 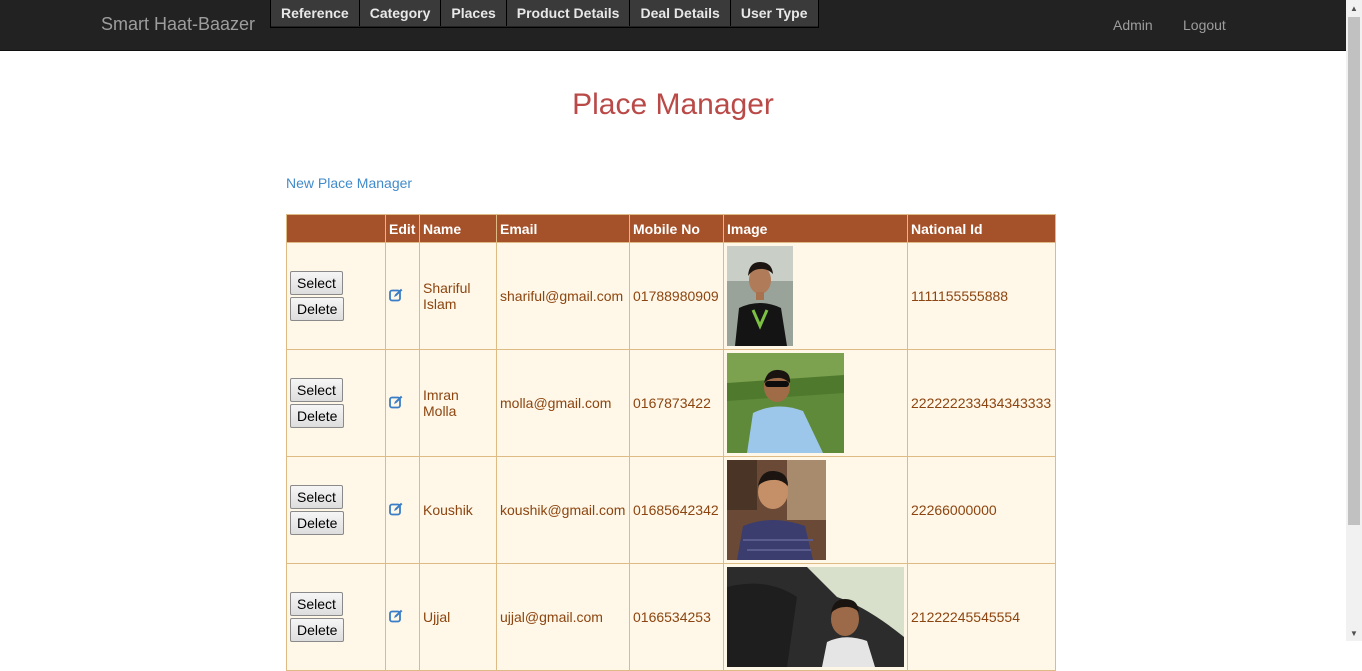 I want to click on cell-national-id: 22266000000, so click(x=981, y=510).